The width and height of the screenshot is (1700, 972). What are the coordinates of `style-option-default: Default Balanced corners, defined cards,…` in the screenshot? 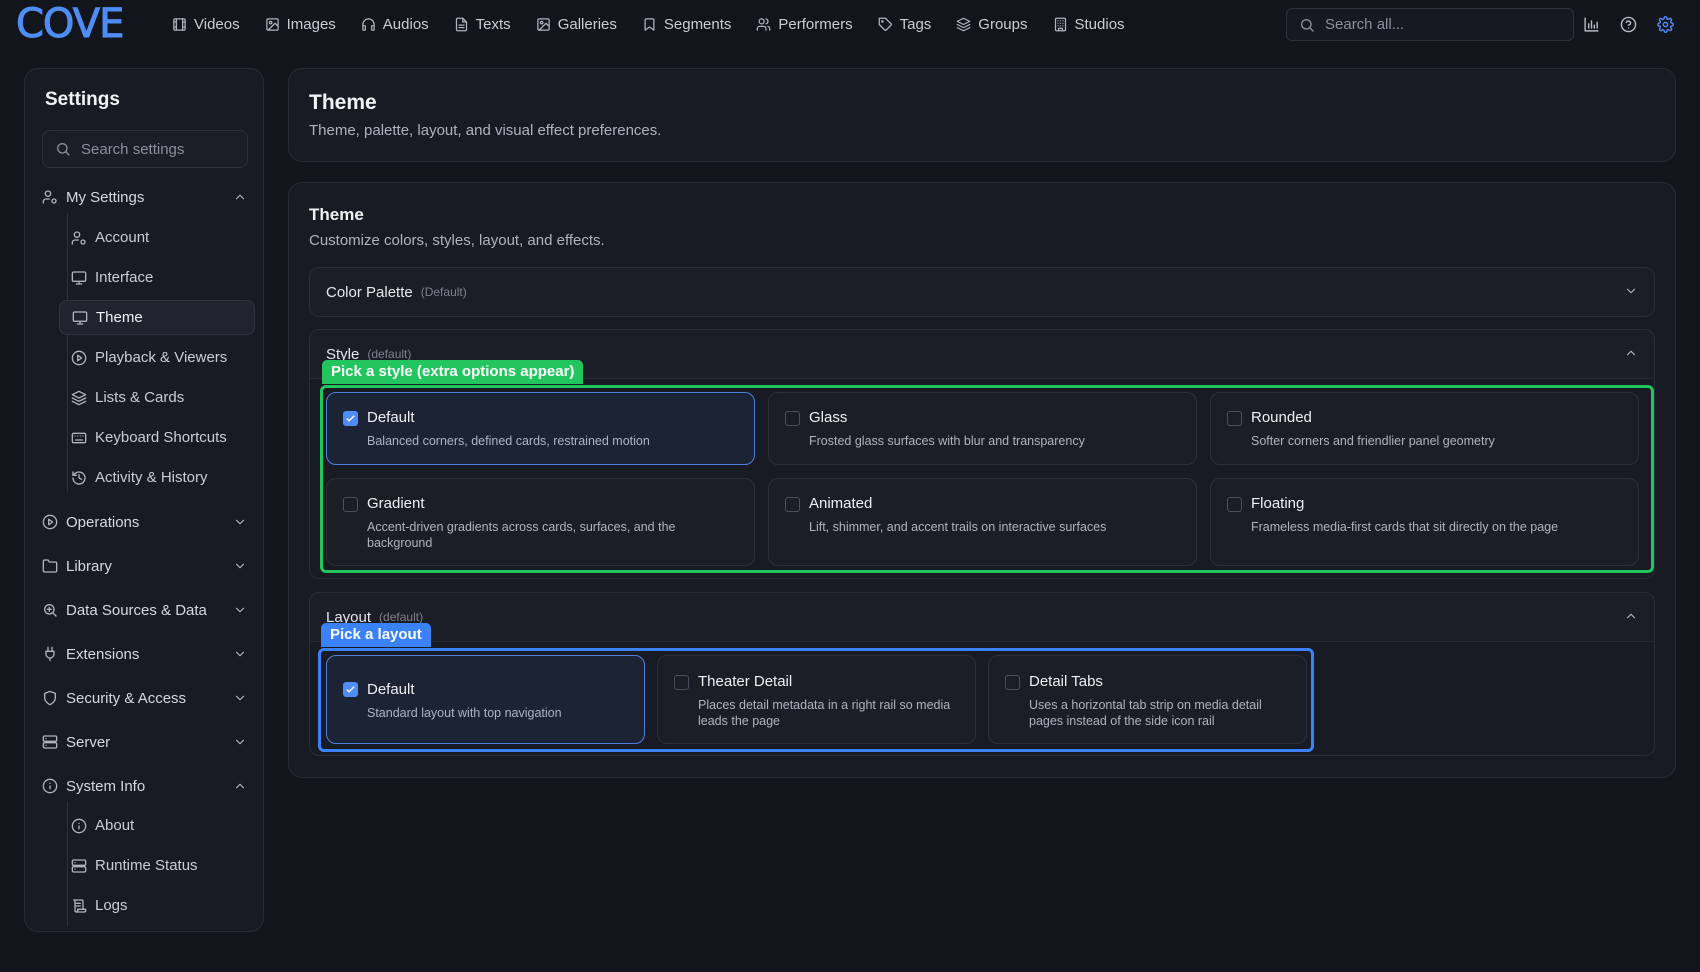 It's located at (540, 428).